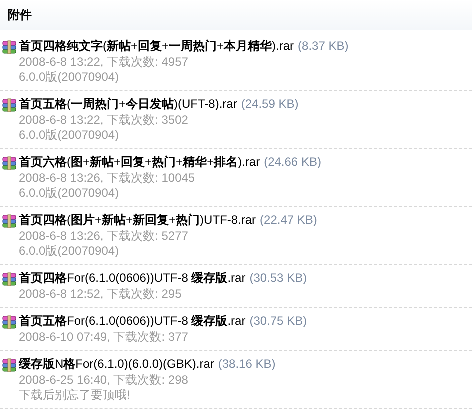 The width and height of the screenshot is (472, 417). Describe the element at coordinates (100, 294) in the screenshot. I see `file-info: 2008-6-8 12:52, 下载次数: 295` at that location.